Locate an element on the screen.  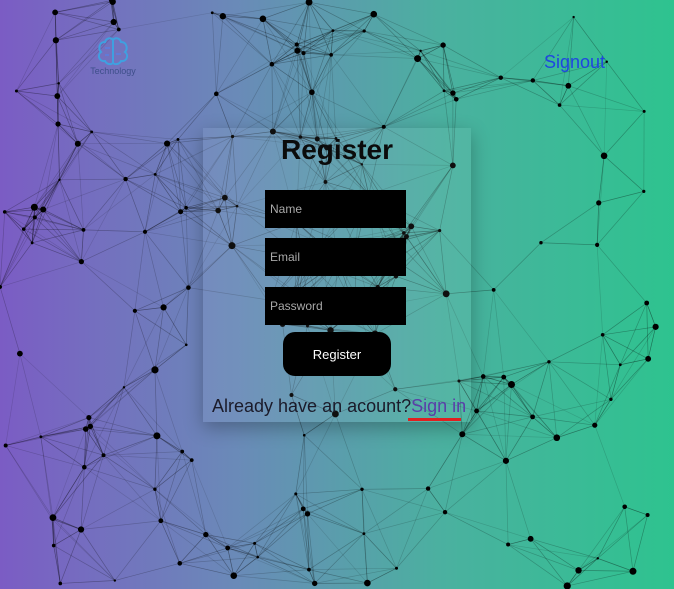
logo: Technology is located at coordinates (113, 62).